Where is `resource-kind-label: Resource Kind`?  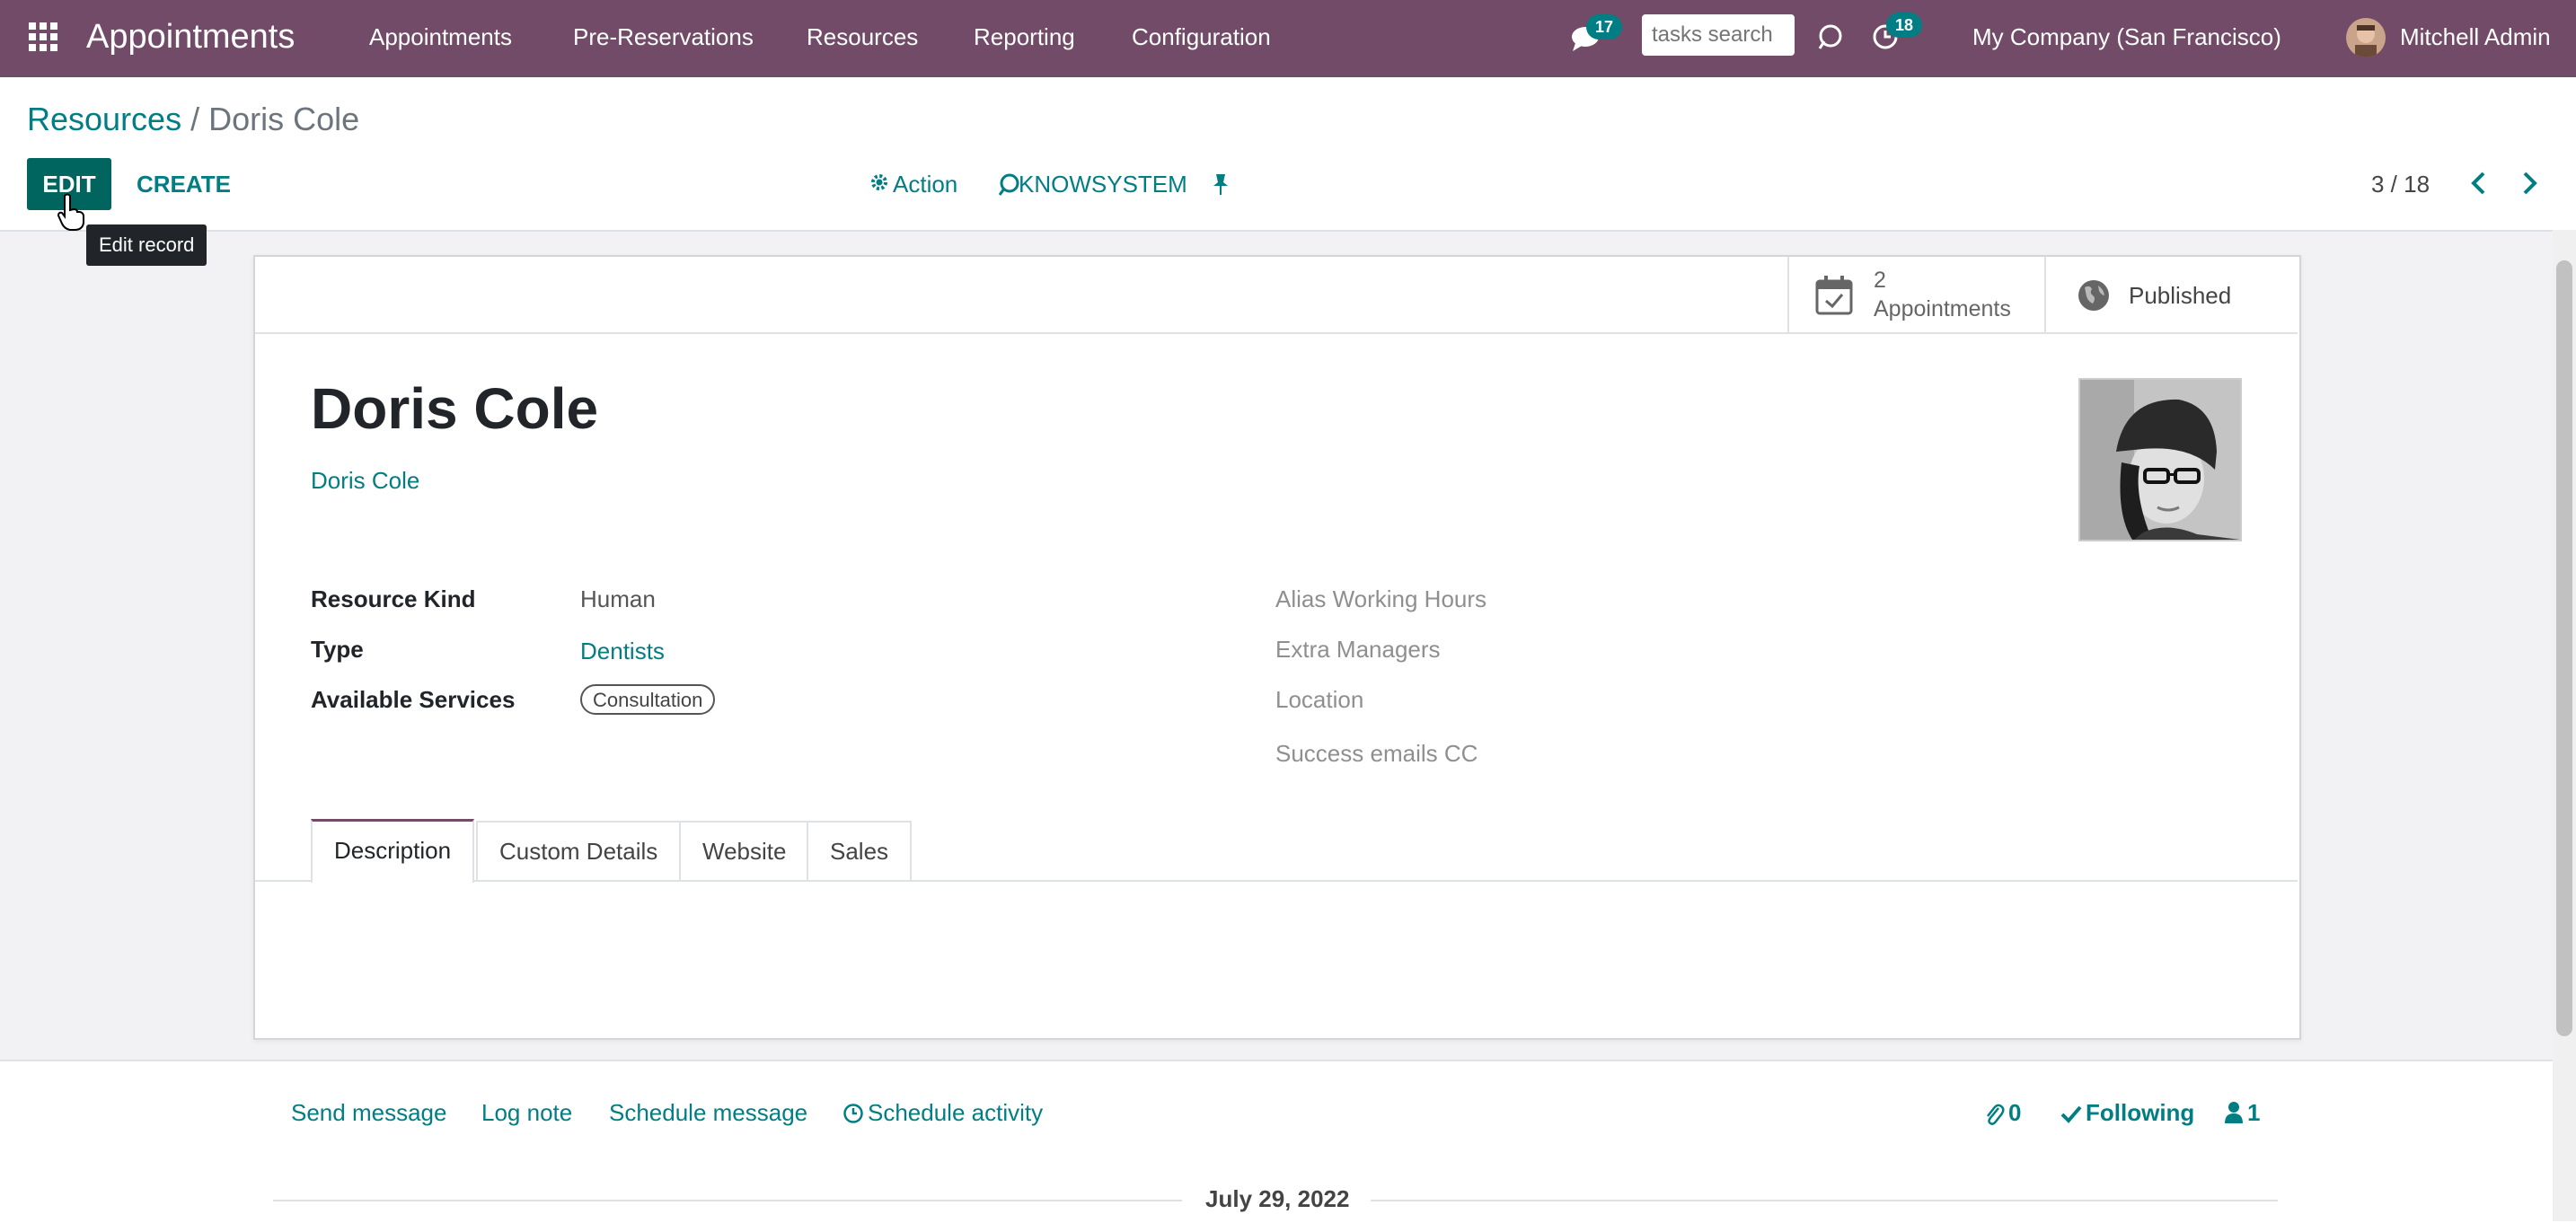
resource-kind-label: Resource Kind is located at coordinates (393, 598).